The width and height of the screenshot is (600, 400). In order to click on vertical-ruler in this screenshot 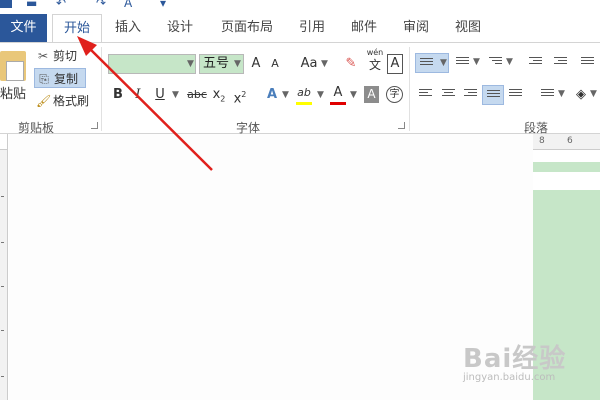, I will do `click(4, 275)`.